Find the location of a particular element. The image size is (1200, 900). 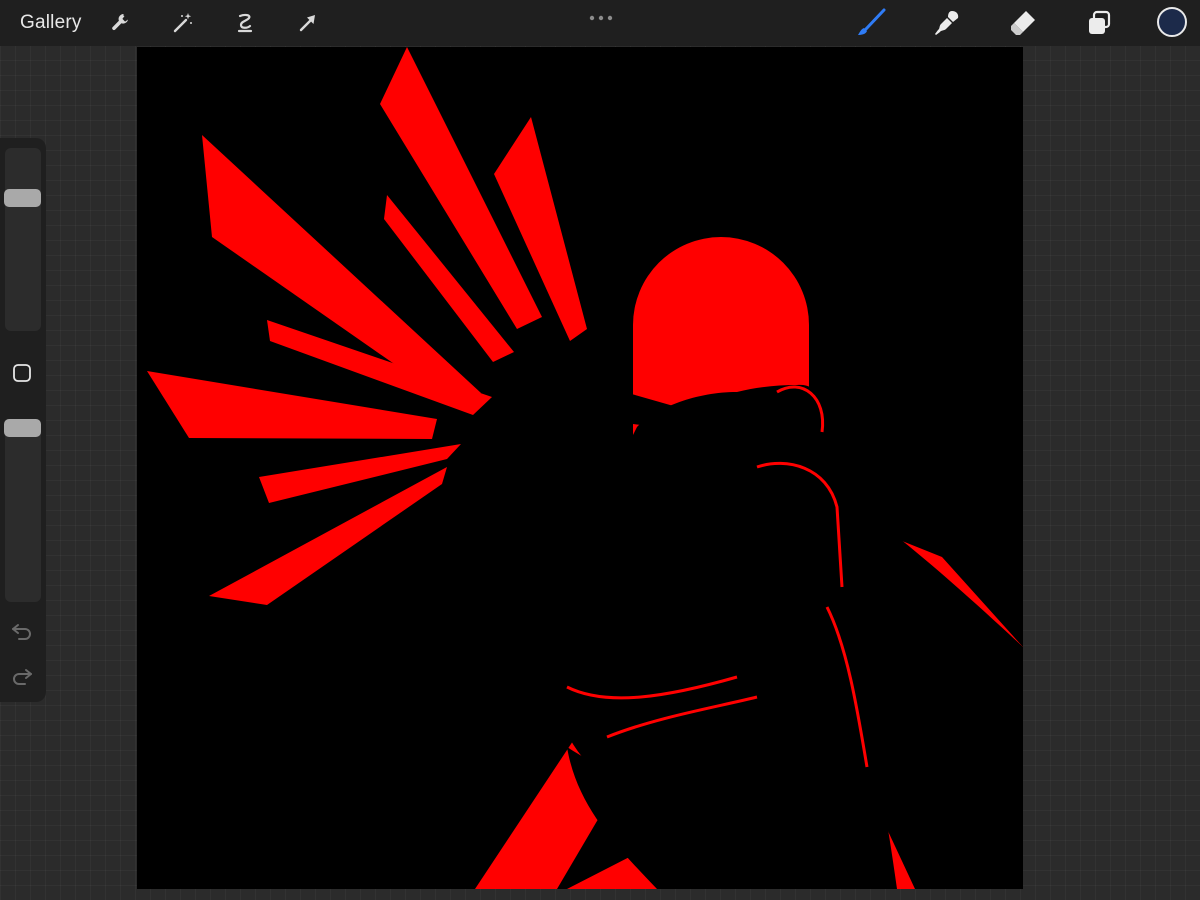

brush-button is located at coordinates (871, 23).